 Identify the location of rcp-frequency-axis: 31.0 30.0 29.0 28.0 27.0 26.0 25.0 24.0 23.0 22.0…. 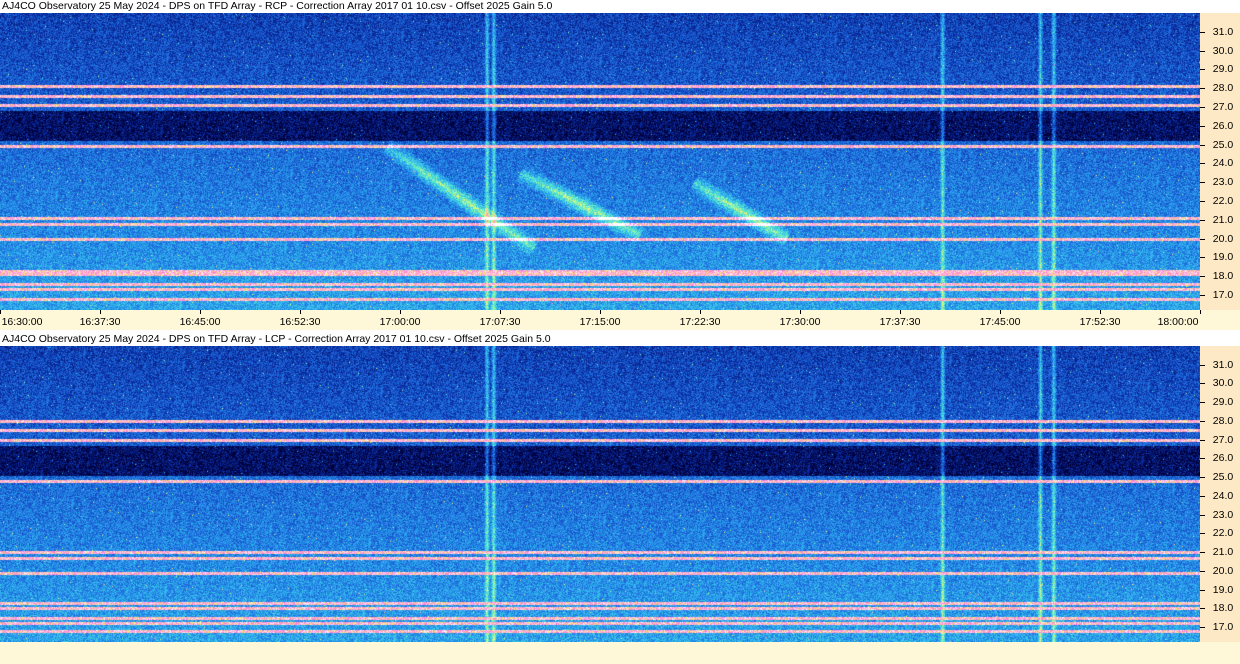
(1220, 161).